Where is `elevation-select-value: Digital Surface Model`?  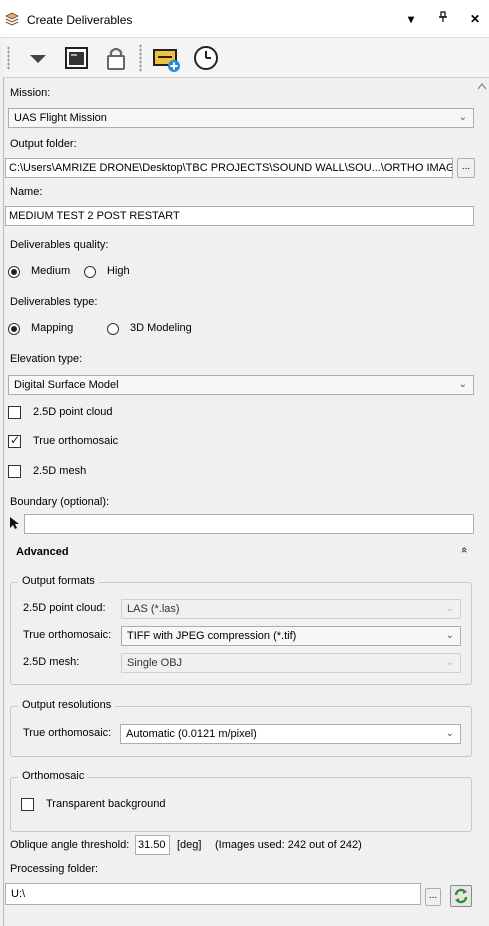
elevation-select-value: Digital Surface Model is located at coordinates (66, 385).